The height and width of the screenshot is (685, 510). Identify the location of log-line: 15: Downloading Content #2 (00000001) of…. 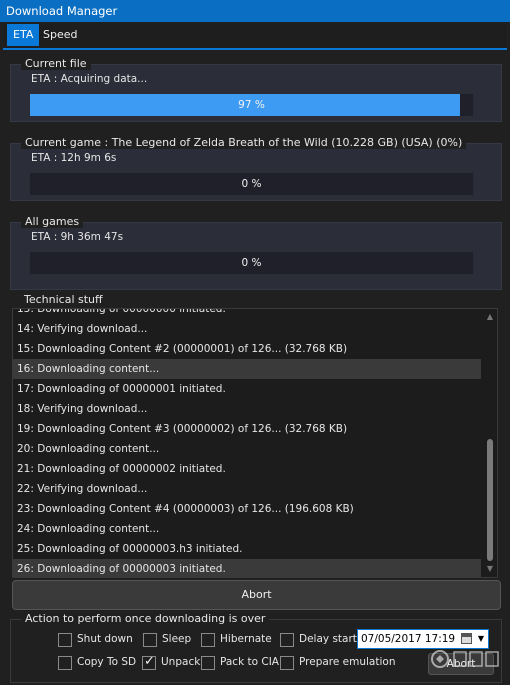
(247, 349).